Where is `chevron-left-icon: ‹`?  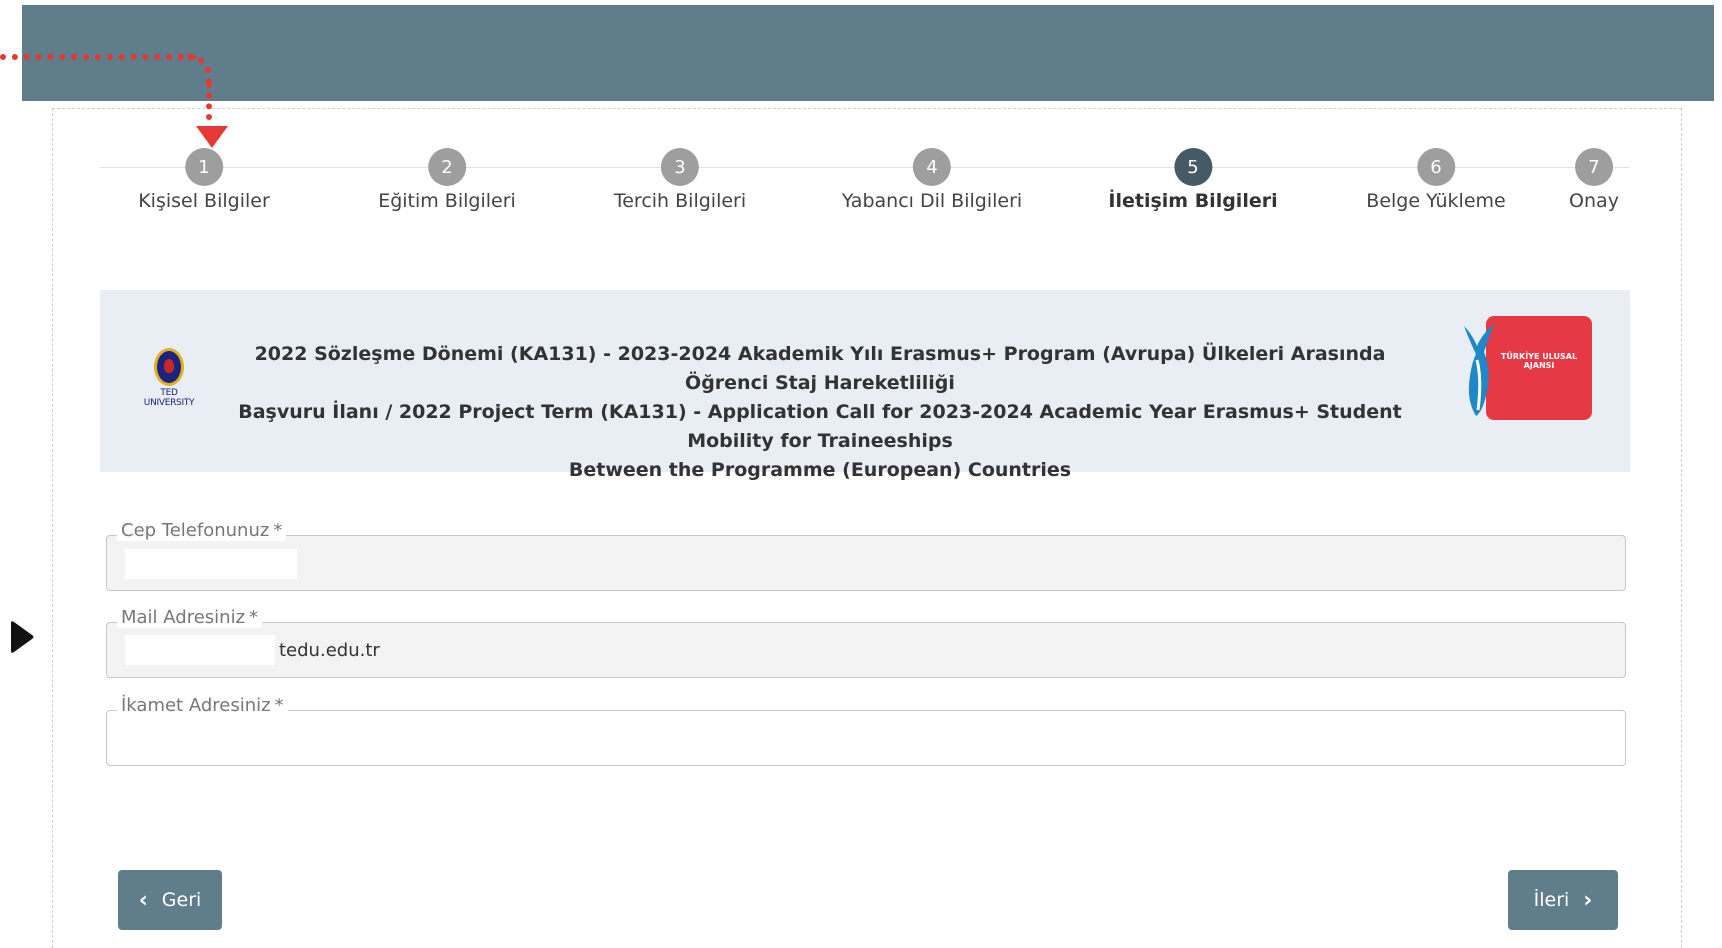 chevron-left-icon: ‹ is located at coordinates (143, 900).